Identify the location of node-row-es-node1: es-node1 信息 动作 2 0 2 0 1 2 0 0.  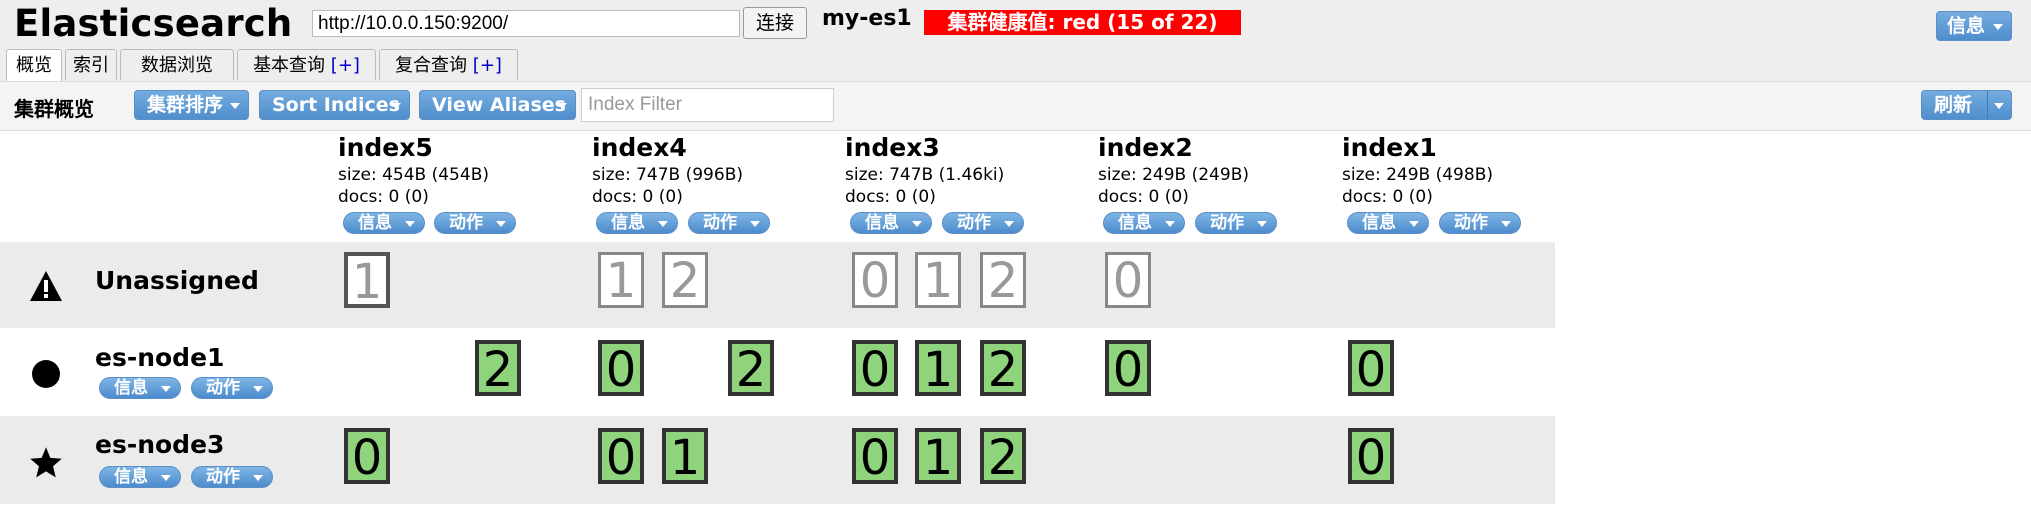
(777, 372).